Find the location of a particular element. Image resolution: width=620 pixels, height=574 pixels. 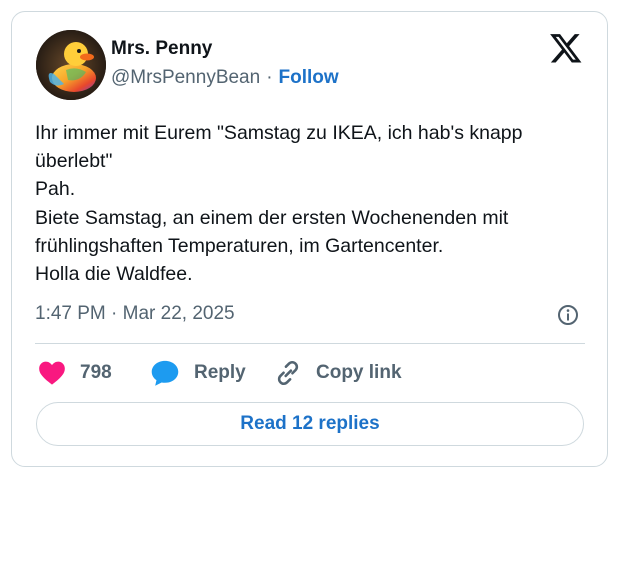

divider is located at coordinates (310, 343).